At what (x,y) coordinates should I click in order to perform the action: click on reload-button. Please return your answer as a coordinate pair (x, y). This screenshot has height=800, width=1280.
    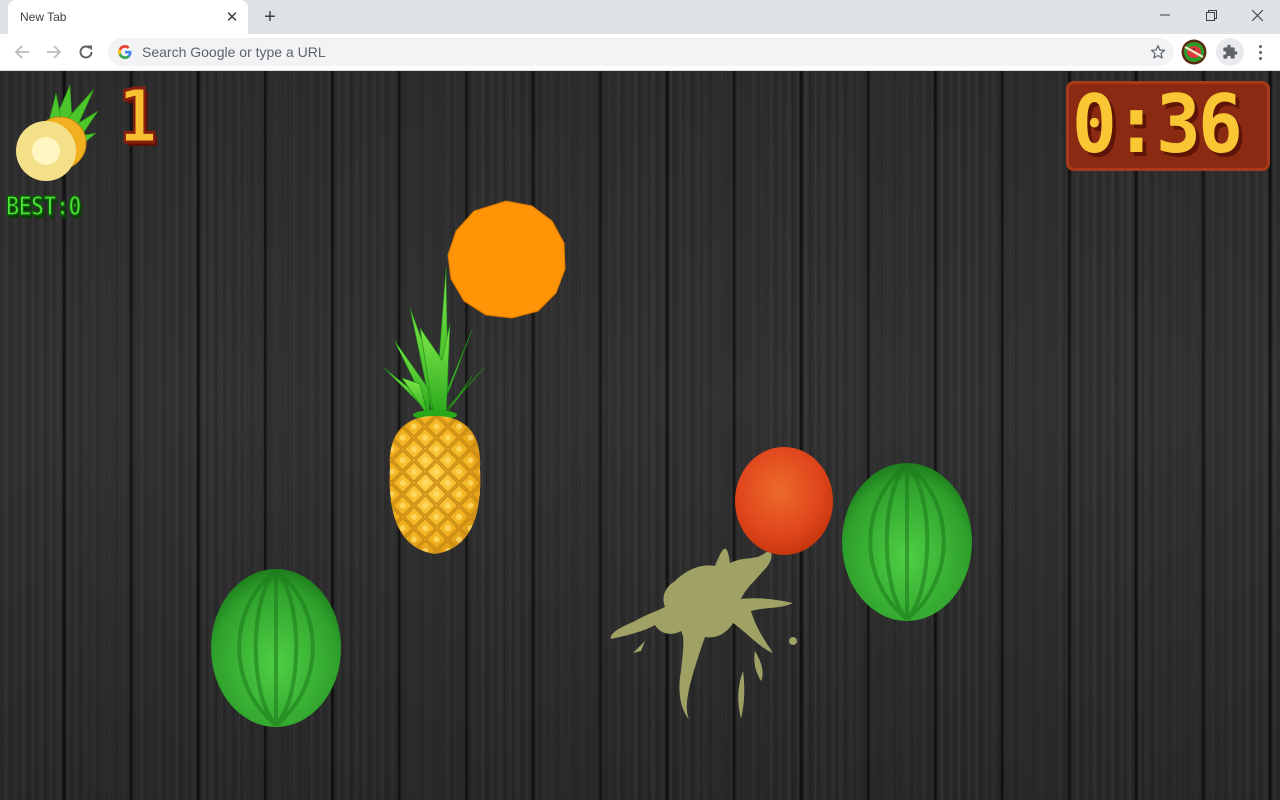
    Looking at the image, I should click on (86, 52).